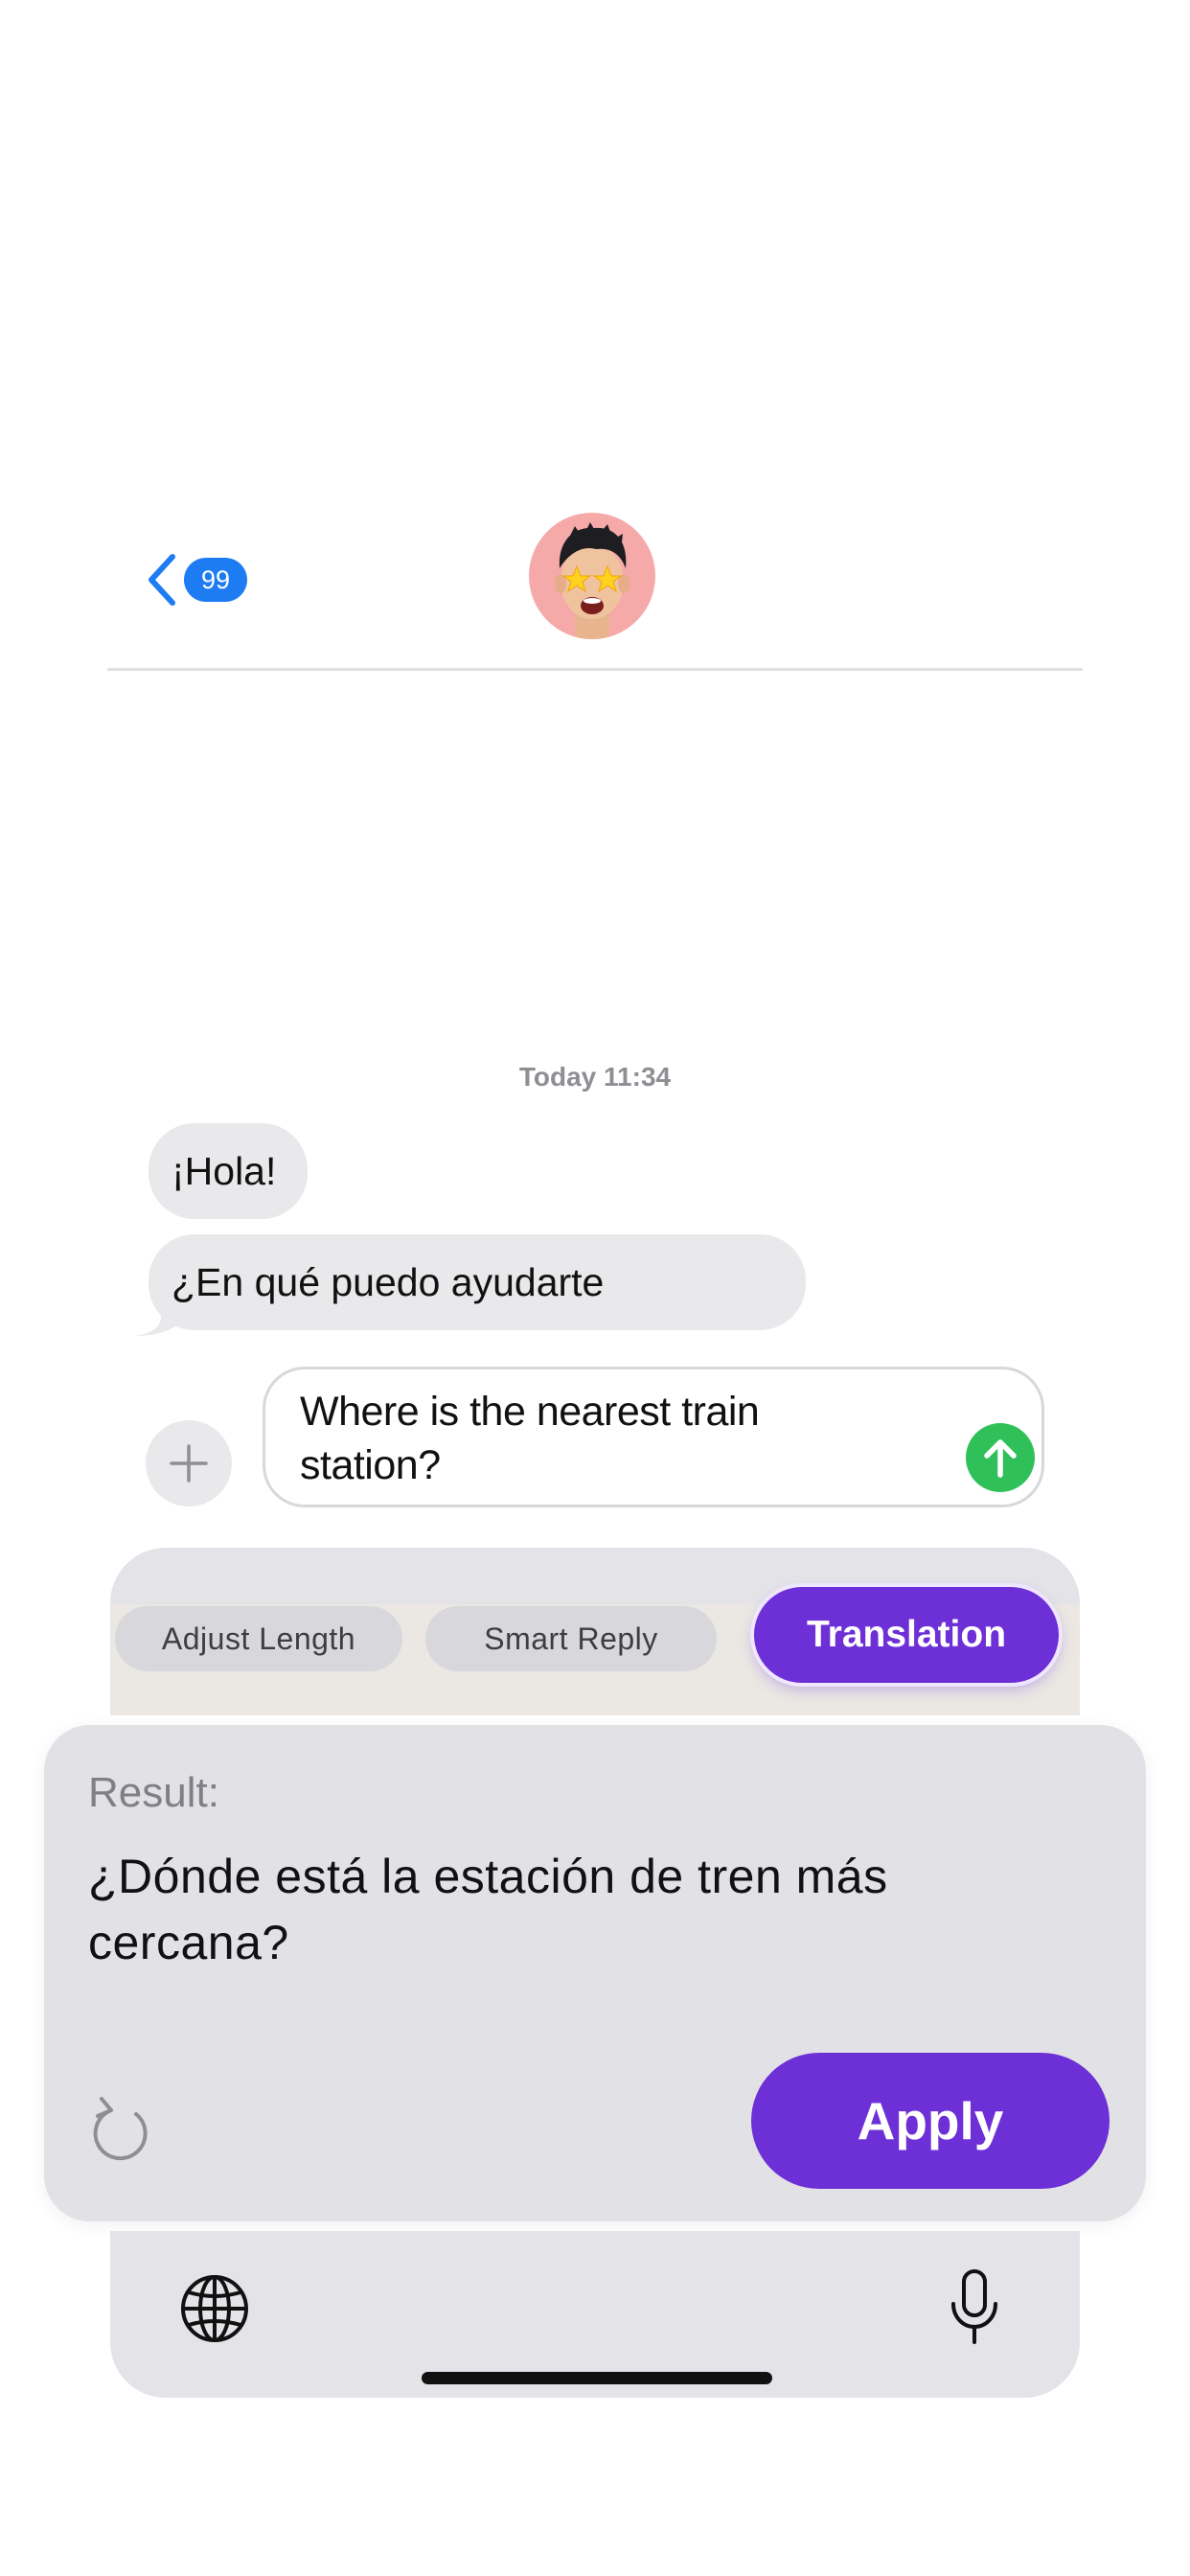 Image resolution: width=1190 pixels, height=2576 pixels. I want to click on dictation-button, so click(975, 2307).